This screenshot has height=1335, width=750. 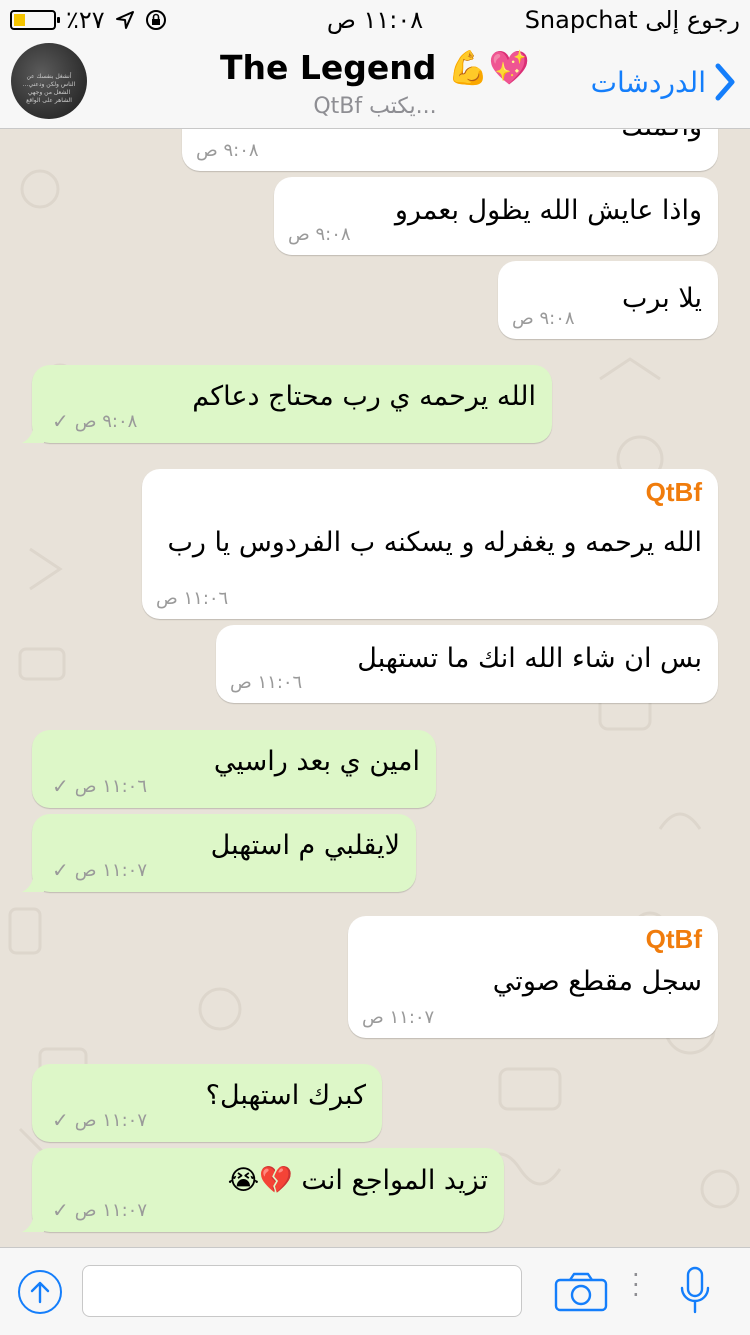 I want to click on message-text: كبرك استهبل؟, so click(x=285, y=1095).